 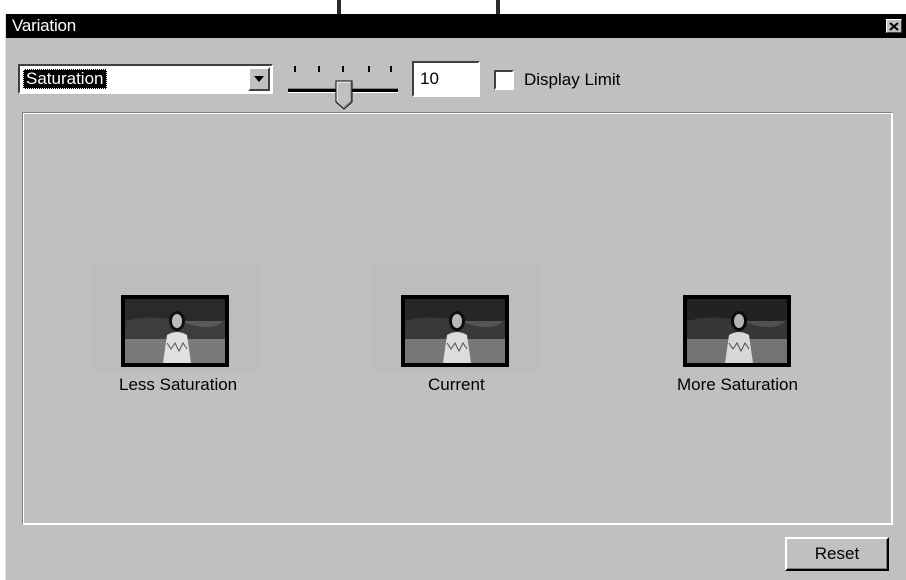 I want to click on chevron-down-icon, so click(x=259, y=79).